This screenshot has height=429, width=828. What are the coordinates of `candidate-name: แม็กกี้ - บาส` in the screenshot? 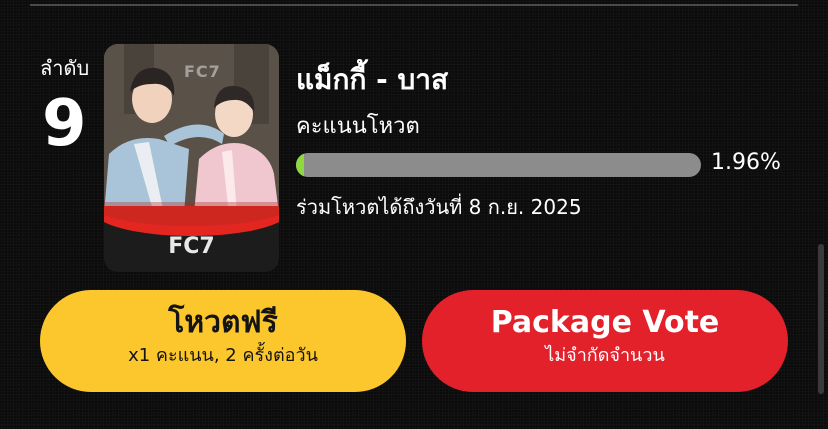 It's located at (372, 79).